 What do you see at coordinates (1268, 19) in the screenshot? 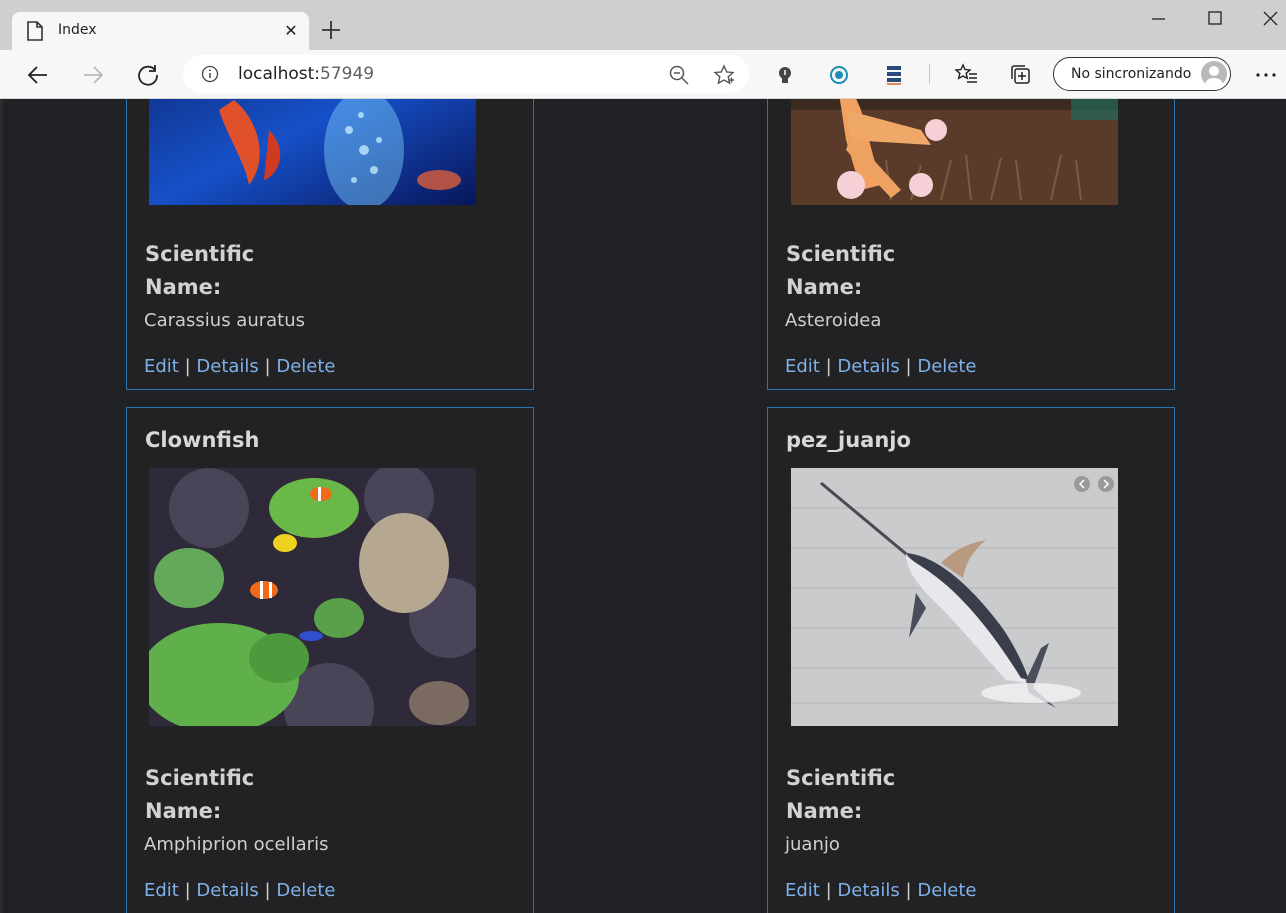
I see `close-window-icon` at bounding box center [1268, 19].